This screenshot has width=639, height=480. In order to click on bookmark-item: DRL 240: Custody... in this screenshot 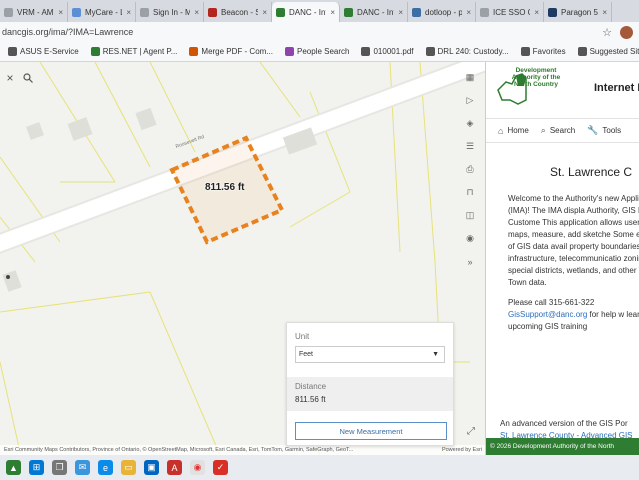, I will do `click(467, 51)`.